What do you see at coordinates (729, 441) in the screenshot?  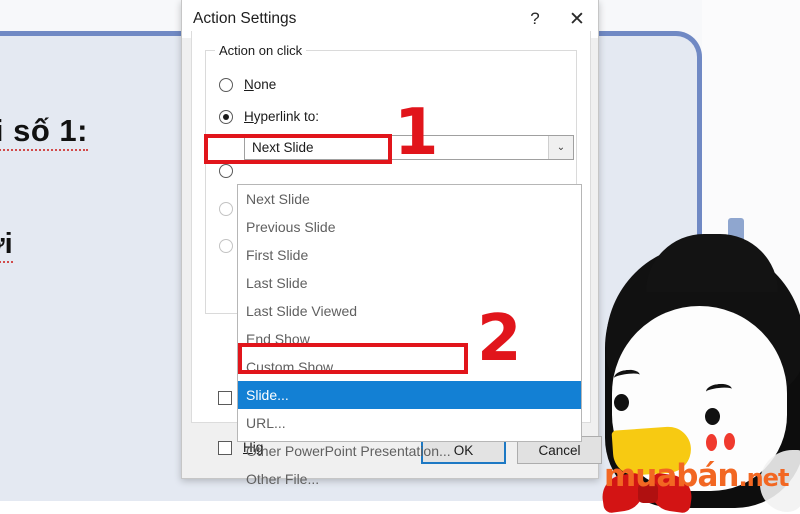 I see `penguin-cheek-blush-b` at bounding box center [729, 441].